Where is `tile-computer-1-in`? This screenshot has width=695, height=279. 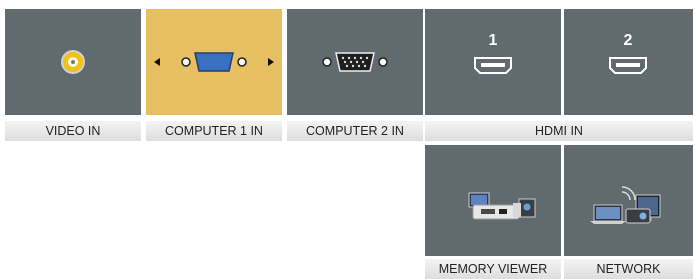
tile-computer-1-in is located at coordinates (214, 62).